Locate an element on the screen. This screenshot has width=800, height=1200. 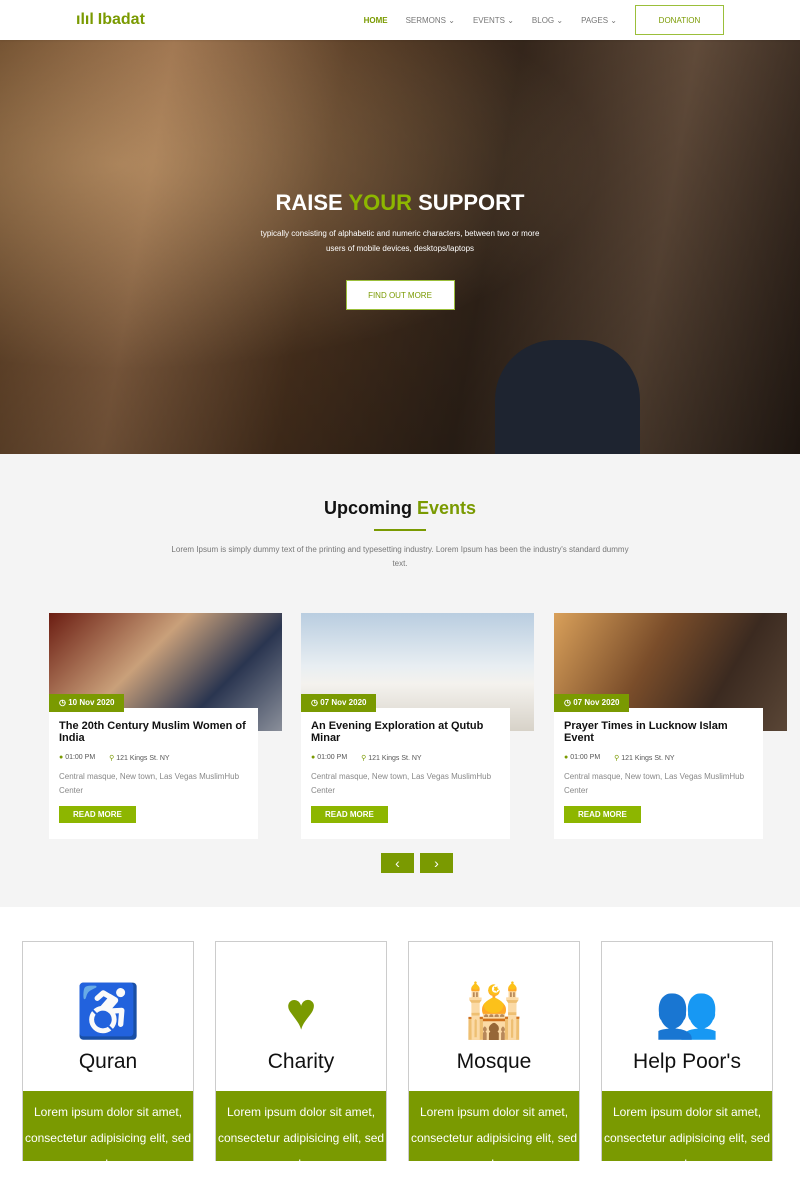
nav-blog: BLOG ⌄ is located at coordinates (547, 20).